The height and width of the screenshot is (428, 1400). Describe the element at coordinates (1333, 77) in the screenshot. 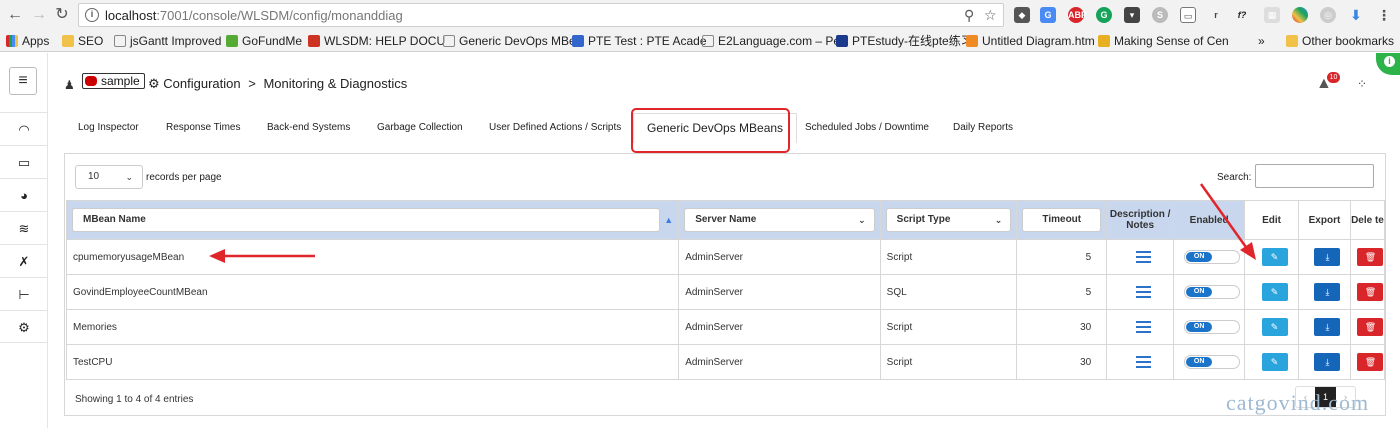

I see `alert-count-badge: 10` at that location.